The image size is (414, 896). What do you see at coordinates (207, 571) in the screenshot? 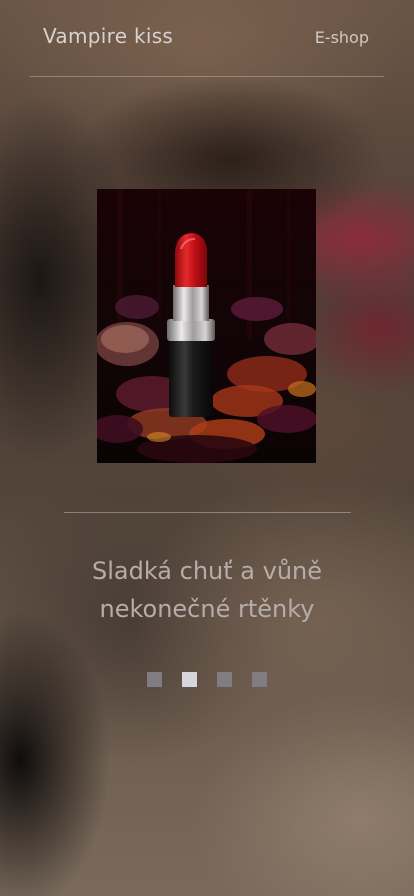
I see `tagline-line-1: Sladká chuť a vůně` at bounding box center [207, 571].